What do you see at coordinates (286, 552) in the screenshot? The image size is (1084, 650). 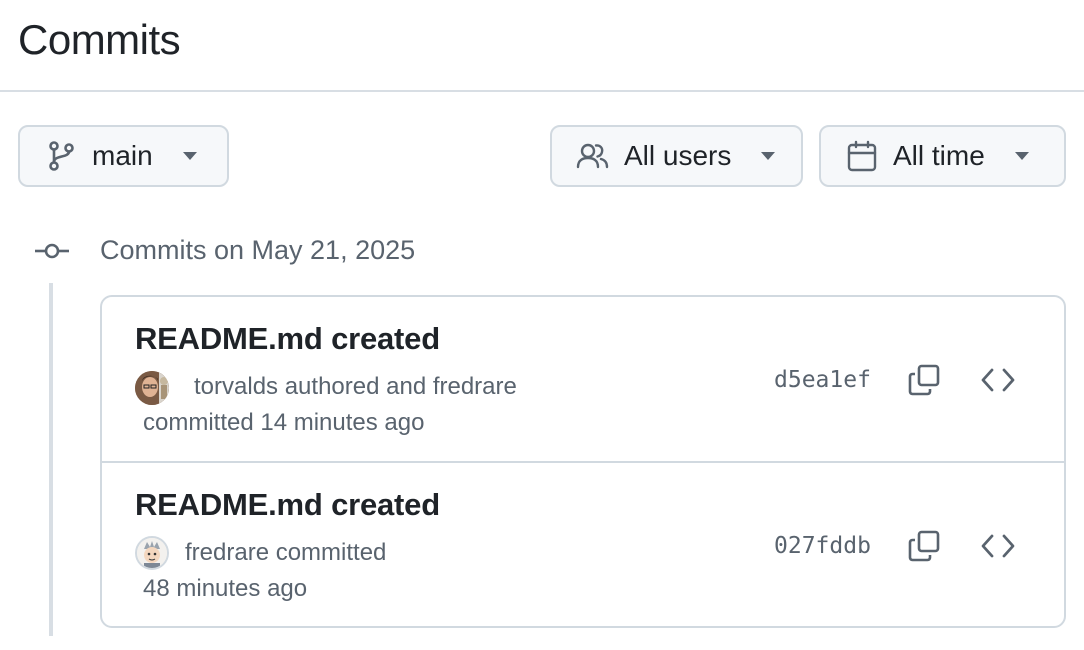 I see `commit-meta-line: fredrare committed` at bounding box center [286, 552].